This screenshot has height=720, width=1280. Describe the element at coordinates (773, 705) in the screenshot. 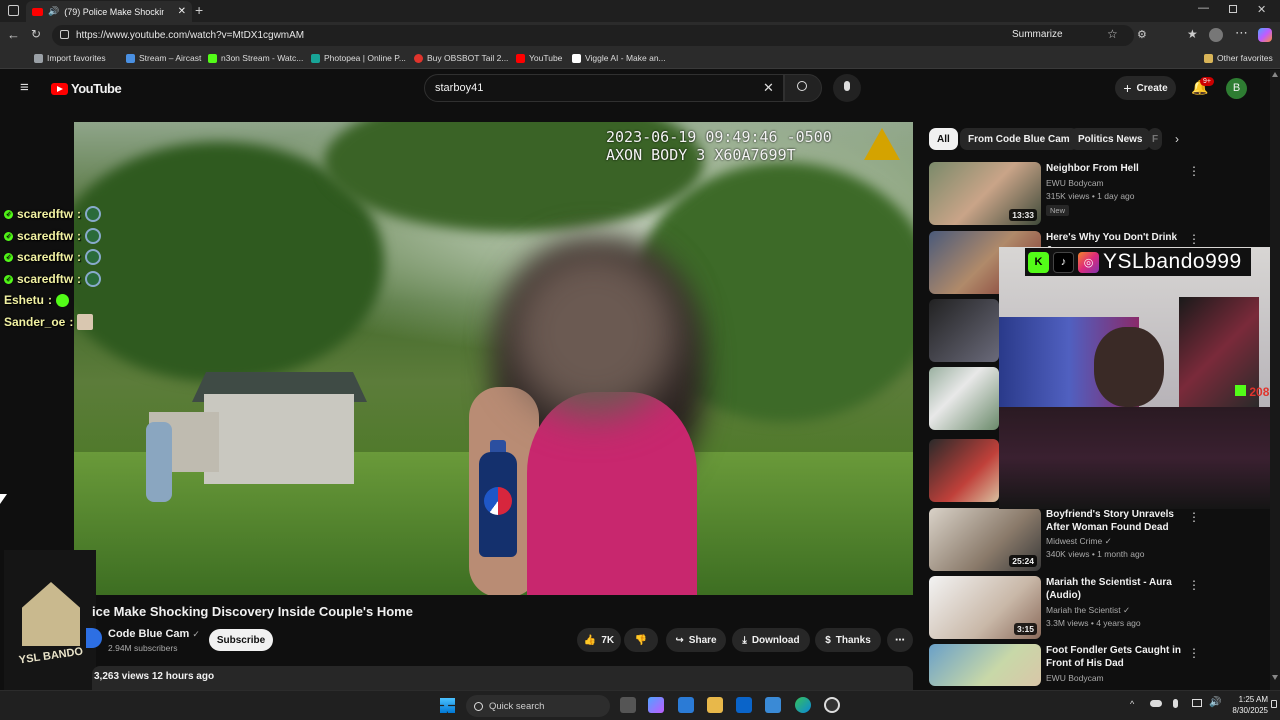

I see `photos-icon` at that location.